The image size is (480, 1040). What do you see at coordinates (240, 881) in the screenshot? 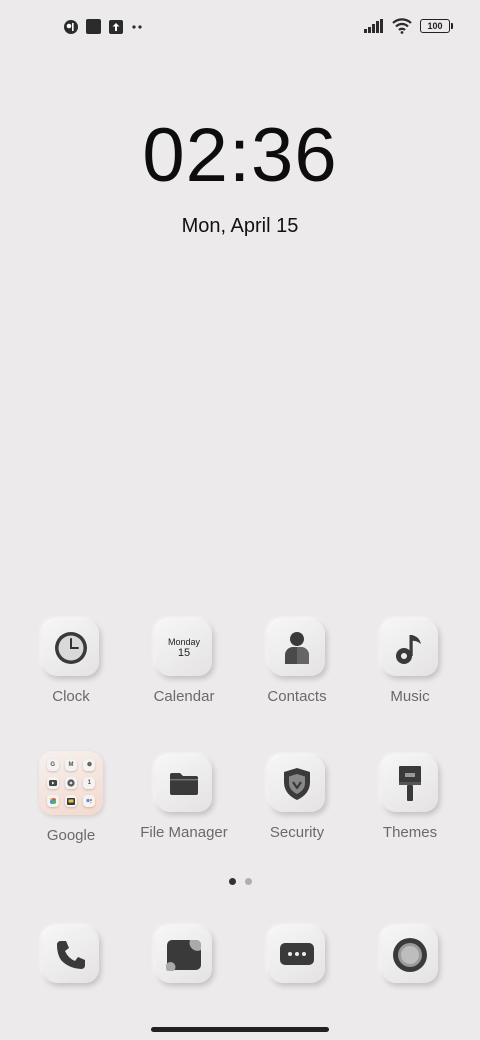
I see `page-indicator` at bounding box center [240, 881].